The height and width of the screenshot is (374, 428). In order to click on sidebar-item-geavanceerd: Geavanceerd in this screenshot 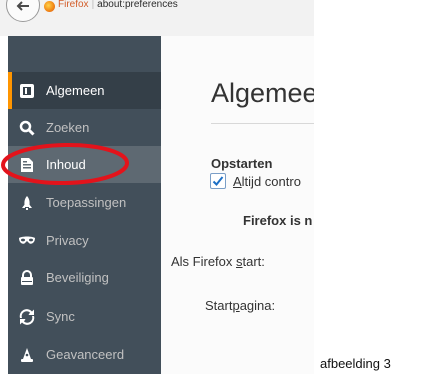, I will do `click(84, 354)`.